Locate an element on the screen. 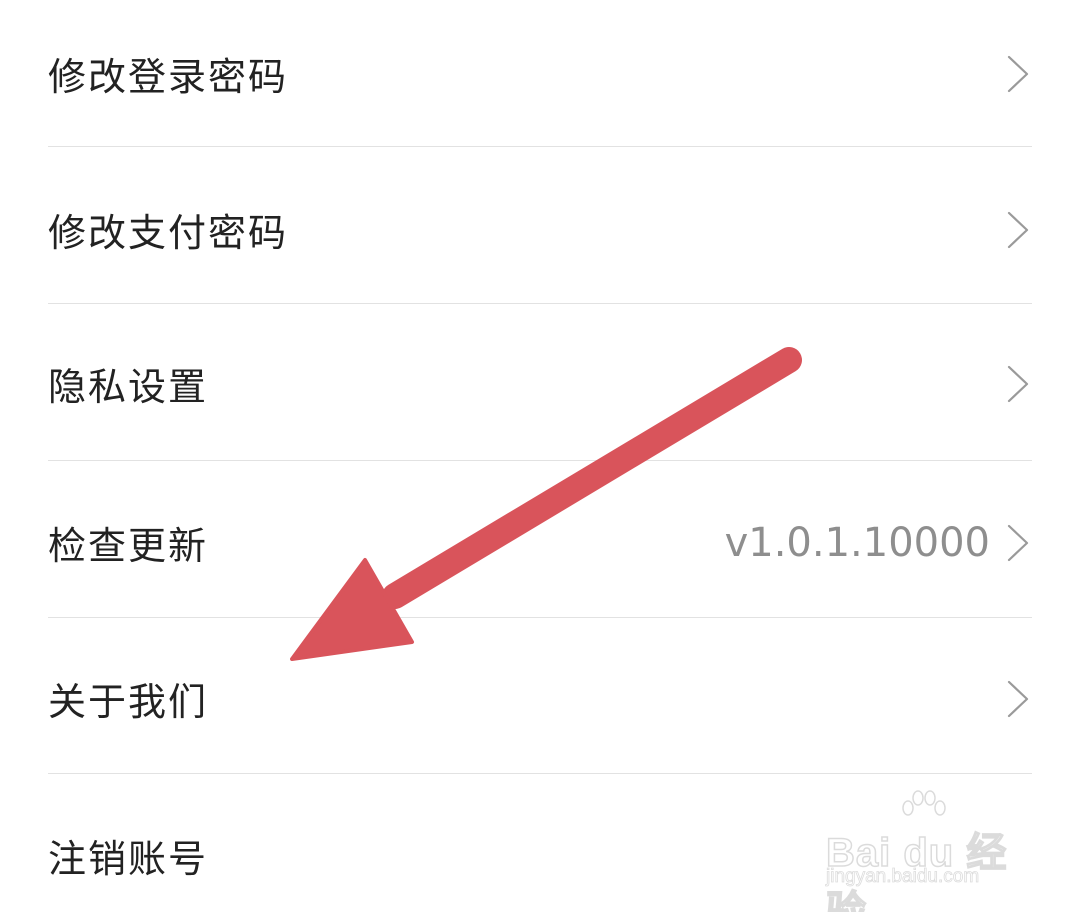 The width and height of the screenshot is (1076, 912). settings-item-label: 关于我们 is located at coordinates (128, 702).